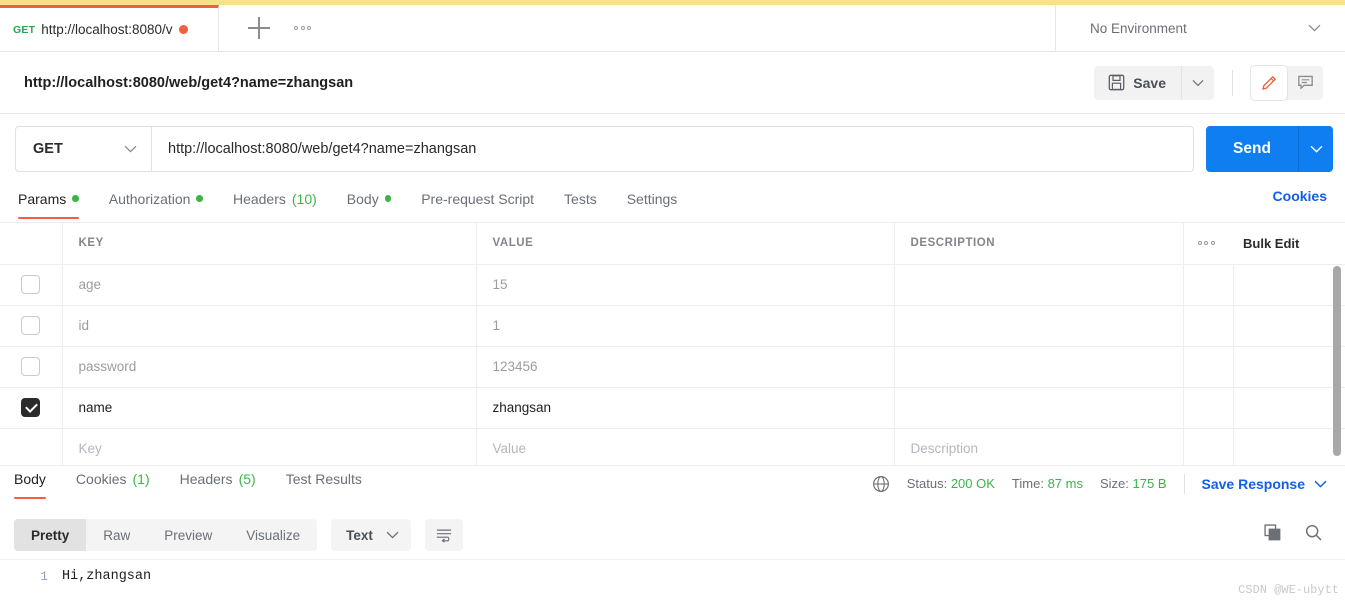 The width and height of the screenshot is (1345, 601). What do you see at coordinates (1208, 244) in the screenshot?
I see `params-table-options-button` at bounding box center [1208, 244].